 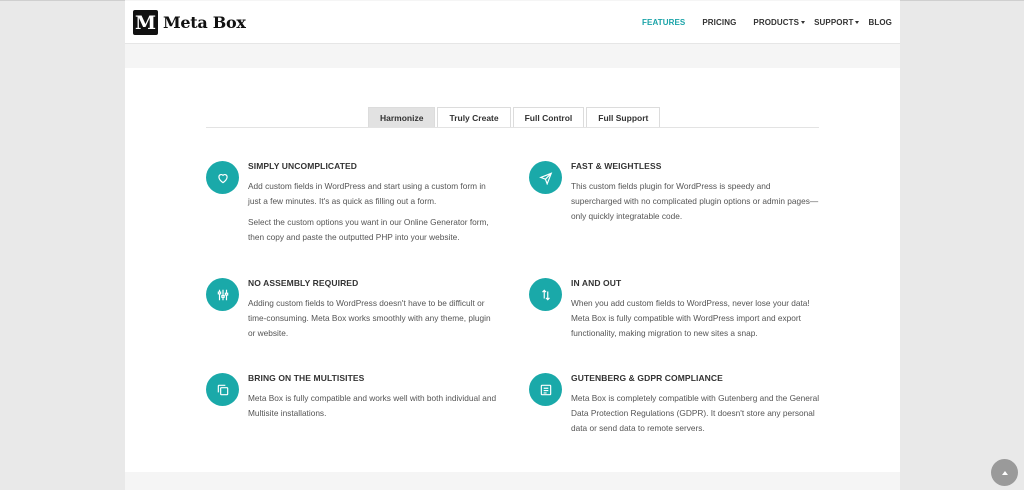 What do you see at coordinates (545, 294) in the screenshot?
I see `arrows-up-down-icon` at bounding box center [545, 294].